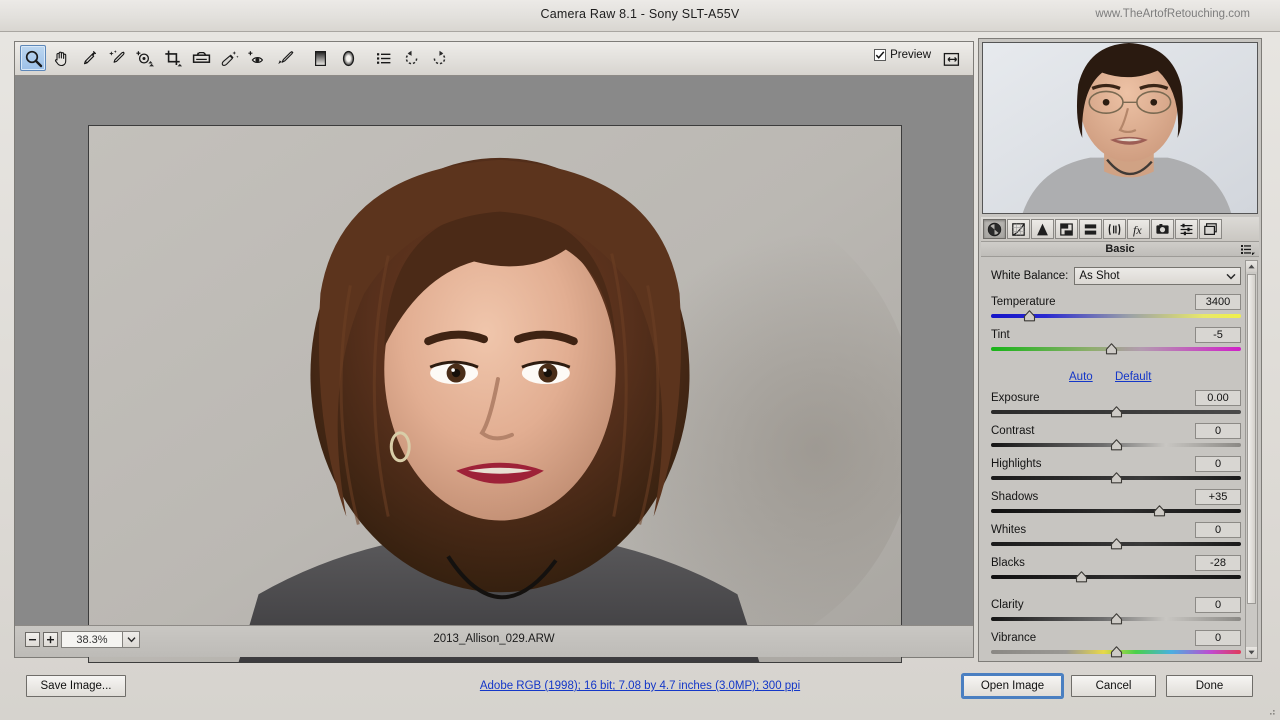  What do you see at coordinates (494, 639) in the screenshot?
I see `file-name-label: 2013_Allison_029.ARW` at bounding box center [494, 639].